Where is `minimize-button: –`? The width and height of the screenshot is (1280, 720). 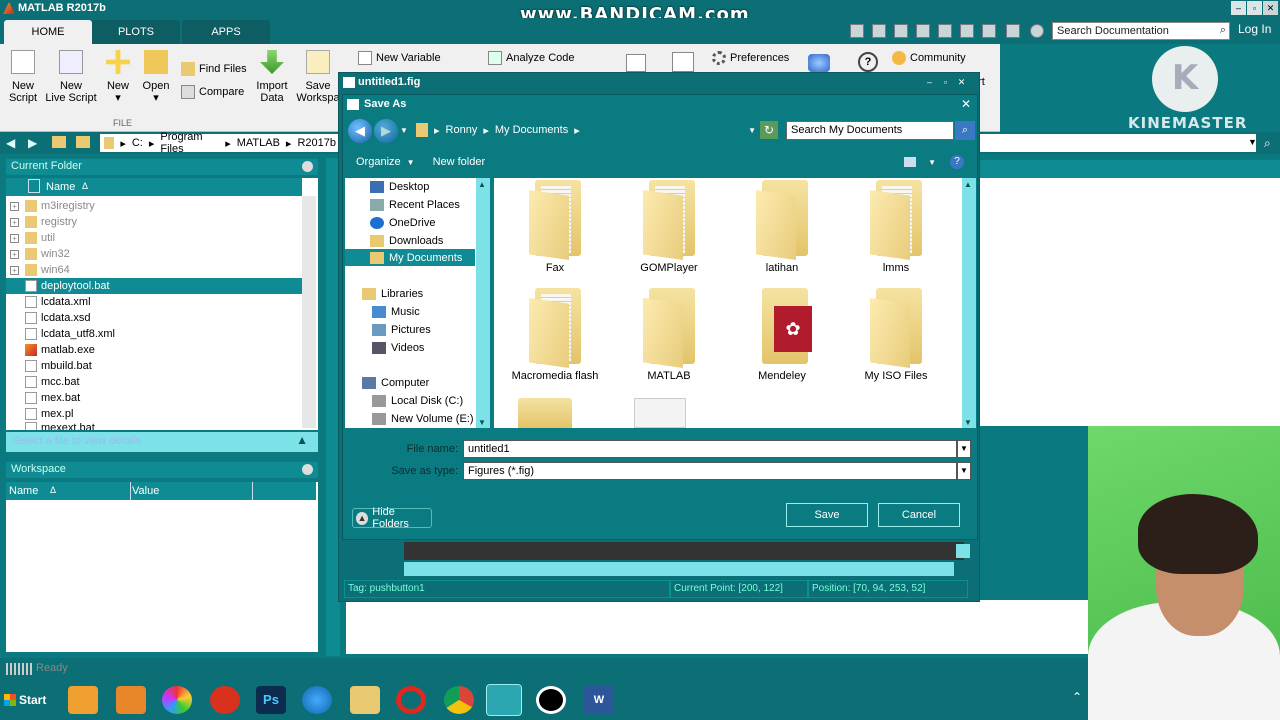 minimize-button: – is located at coordinates (1238, 8).